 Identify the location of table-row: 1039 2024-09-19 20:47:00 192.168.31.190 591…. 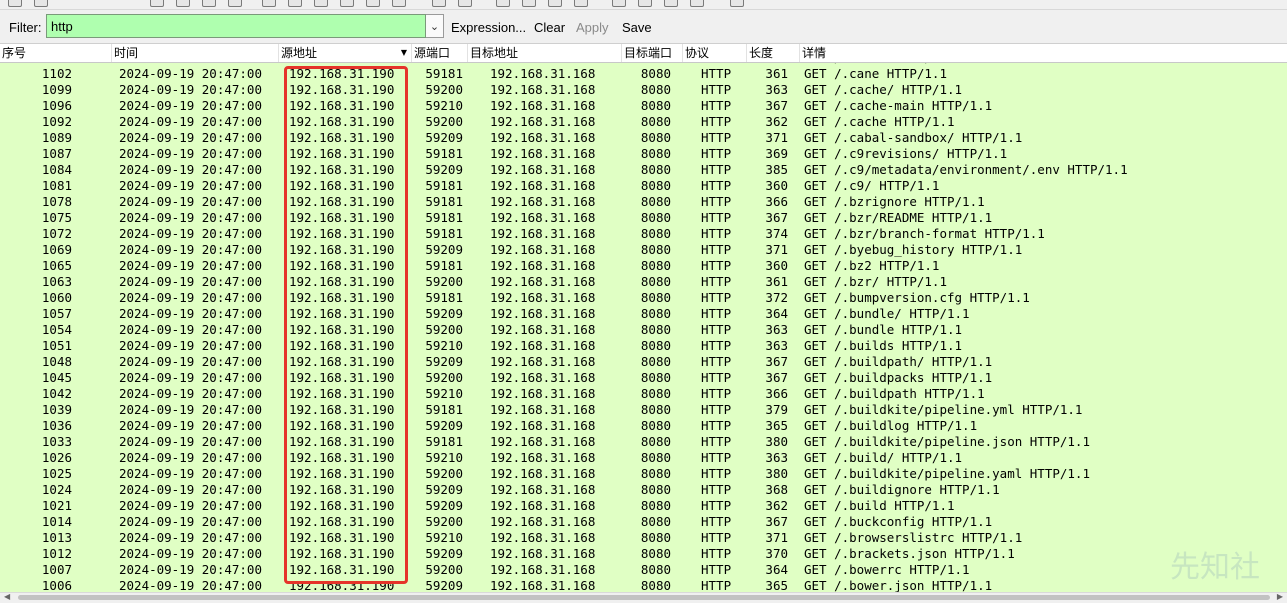
(643, 410).